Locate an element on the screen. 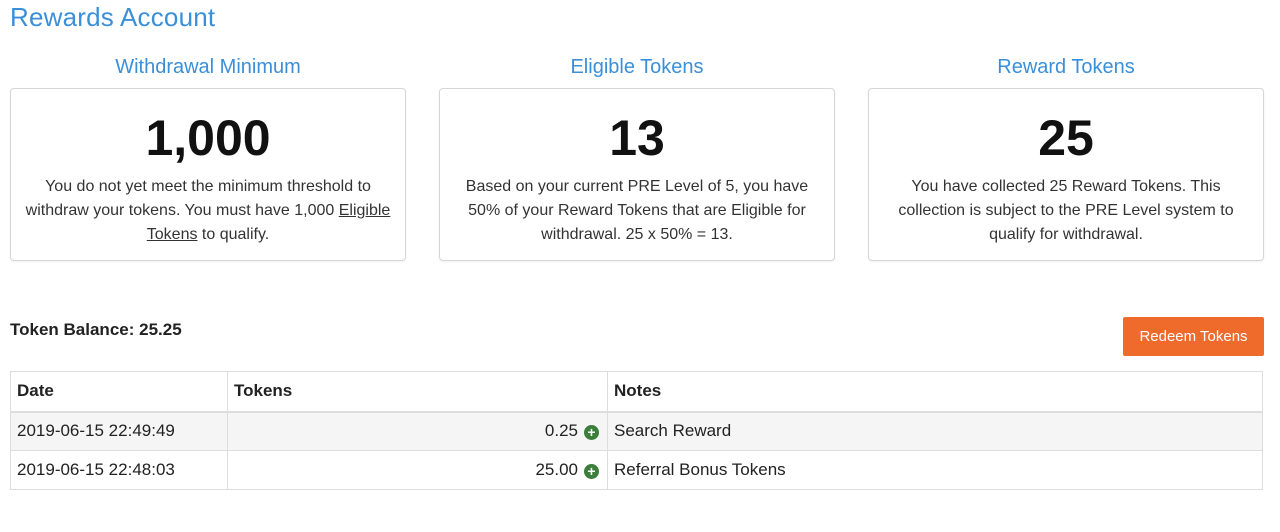  row-tokens: 25.00 is located at coordinates (556, 469).